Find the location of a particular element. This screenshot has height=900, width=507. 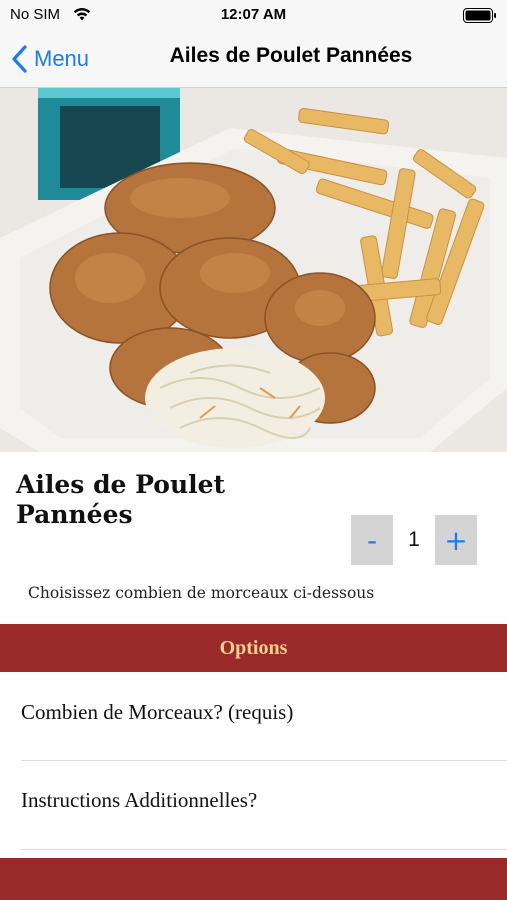

option-row-label: Combien de Morceaux? (requis) is located at coordinates (157, 712).